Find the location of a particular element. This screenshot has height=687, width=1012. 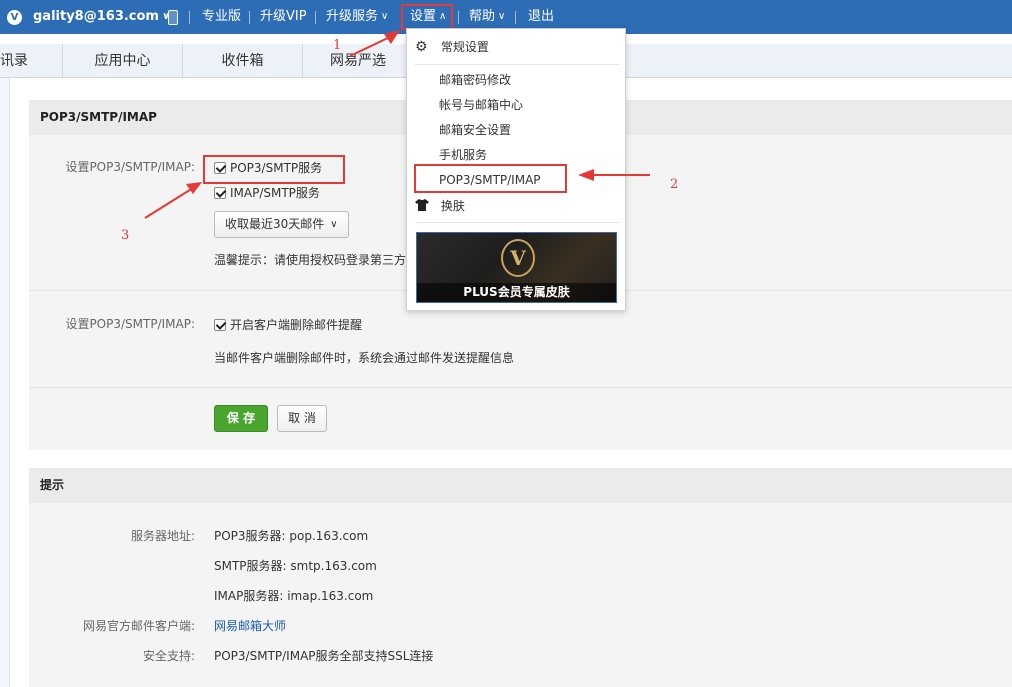

server-address-label: 服务器地址: is located at coordinates (162, 536).